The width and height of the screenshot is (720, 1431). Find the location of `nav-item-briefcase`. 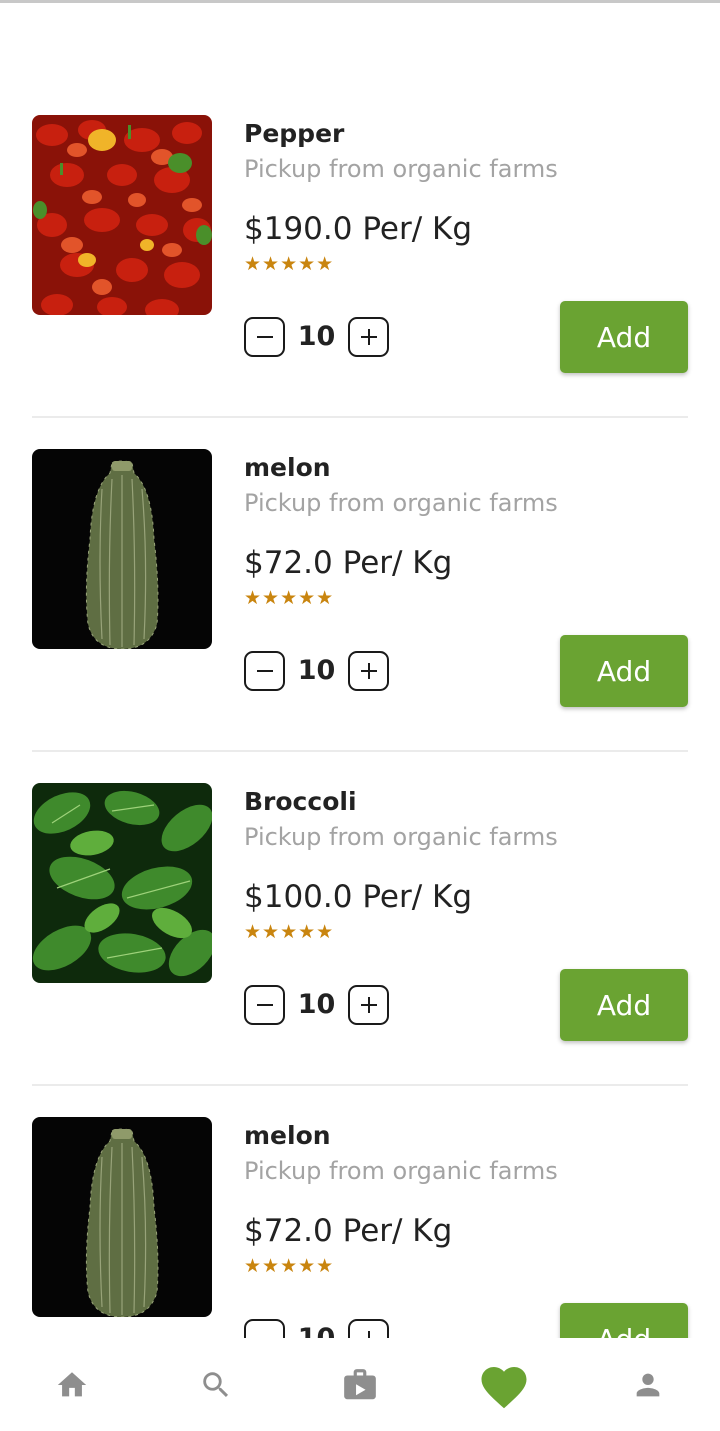

nav-item-briefcase is located at coordinates (360, 1384).